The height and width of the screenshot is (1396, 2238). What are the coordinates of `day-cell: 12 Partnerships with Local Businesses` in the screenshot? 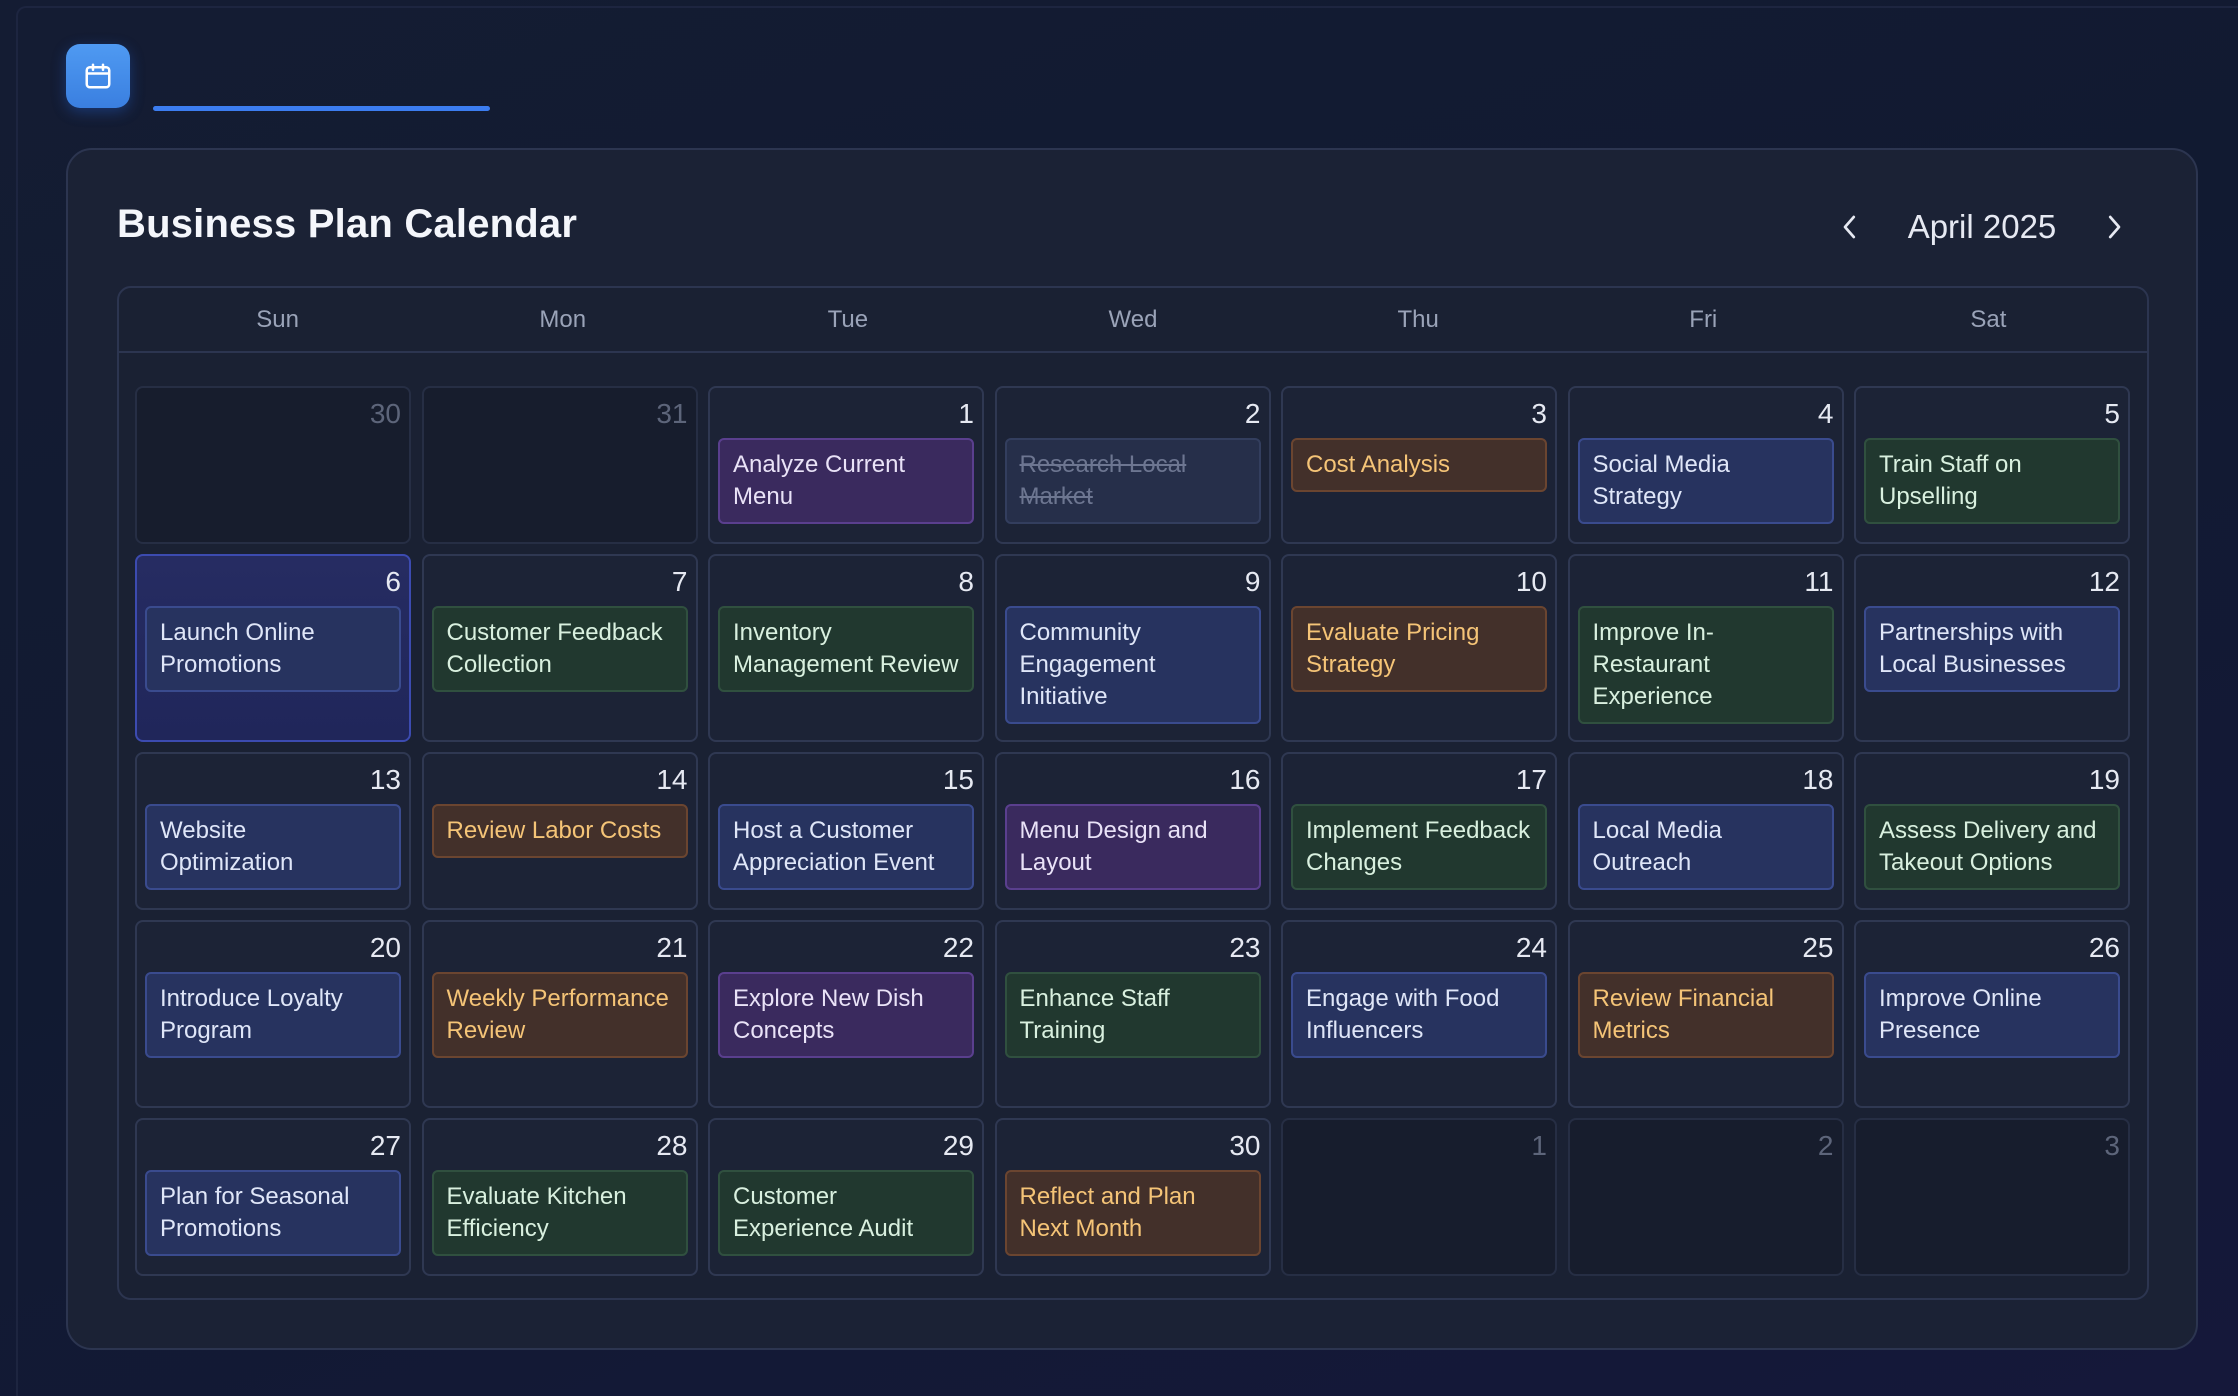 It's located at (1992, 648).